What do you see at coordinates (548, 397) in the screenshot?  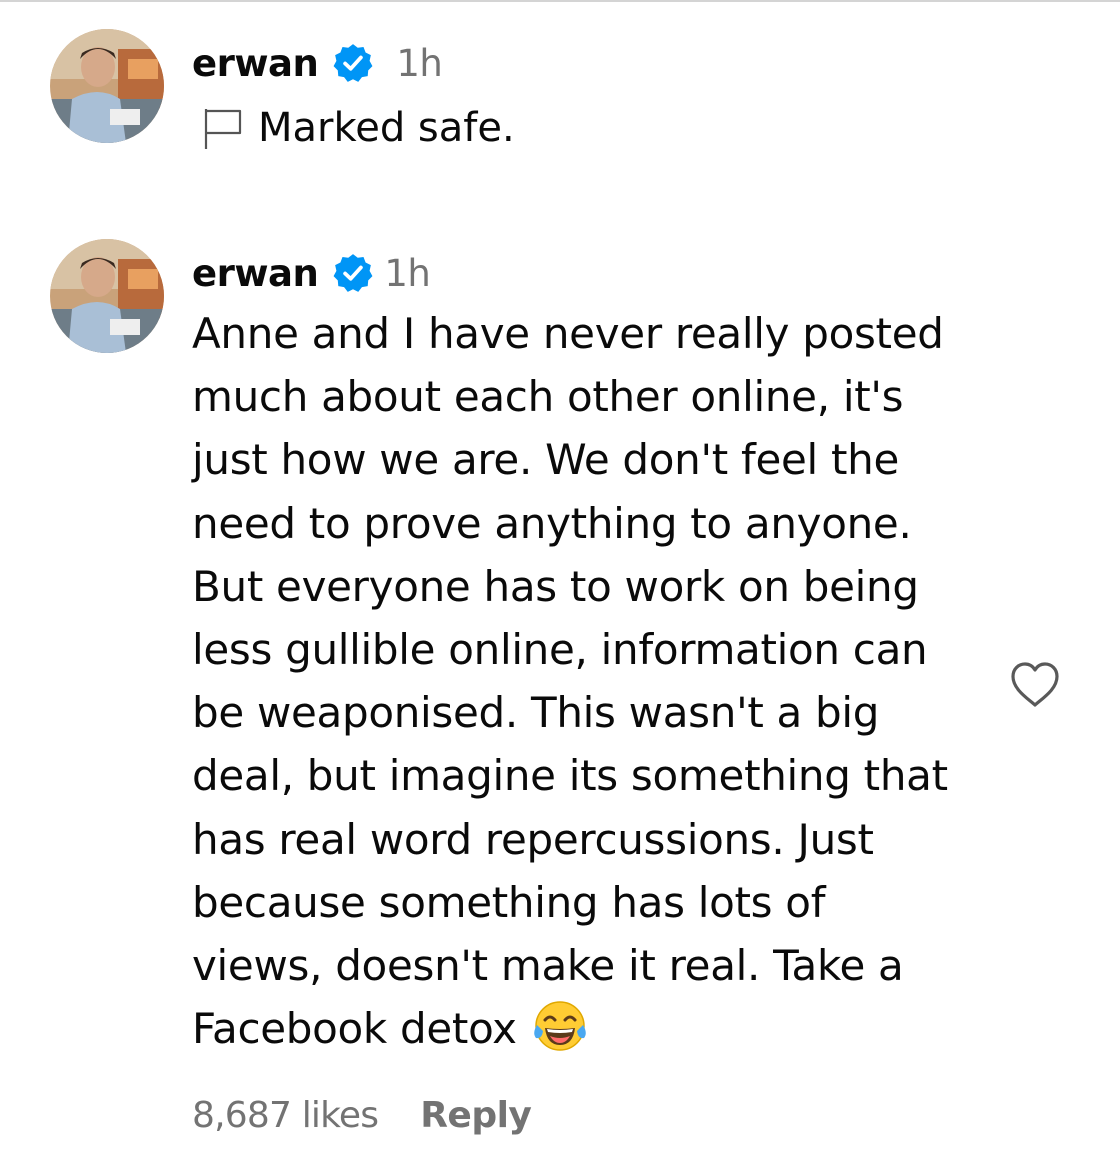 I see `comment-line: much about each other online, it's` at bounding box center [548, 397].